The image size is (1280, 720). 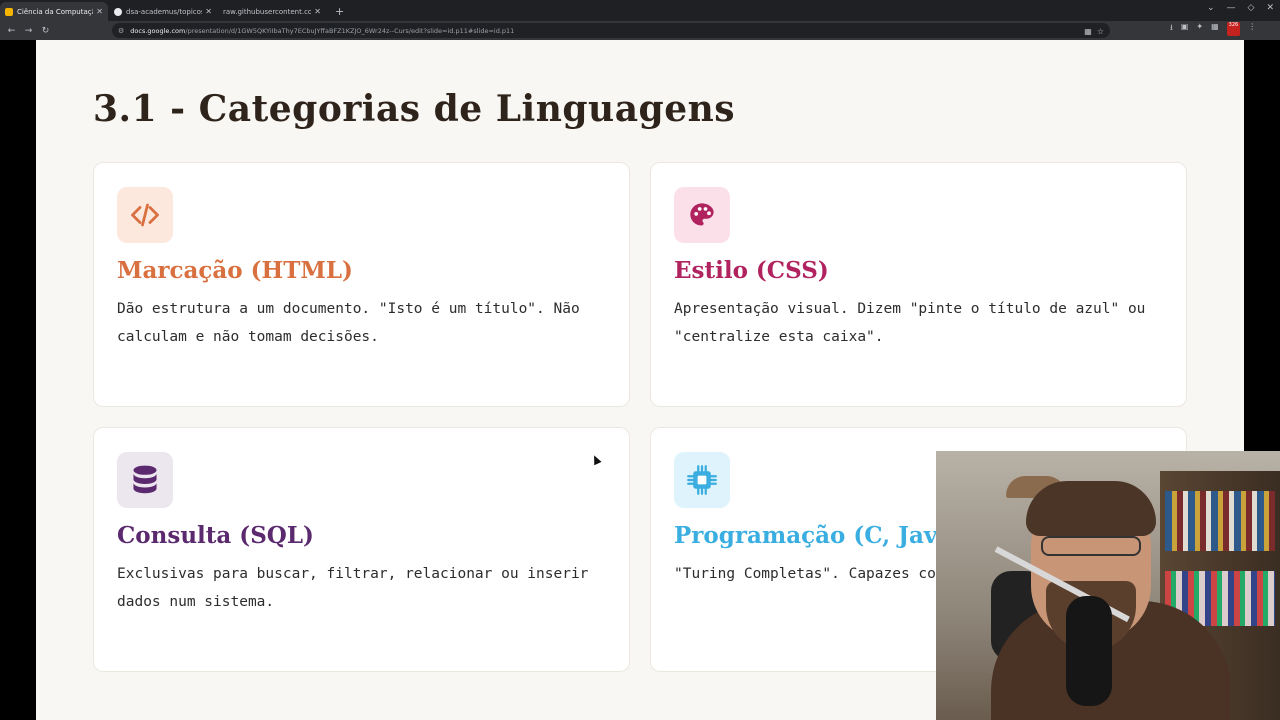 What do you see at coordinates (158, 30) in the screenshot?
I see `url-host: docs.google.com` at bounding box center [158, 30].